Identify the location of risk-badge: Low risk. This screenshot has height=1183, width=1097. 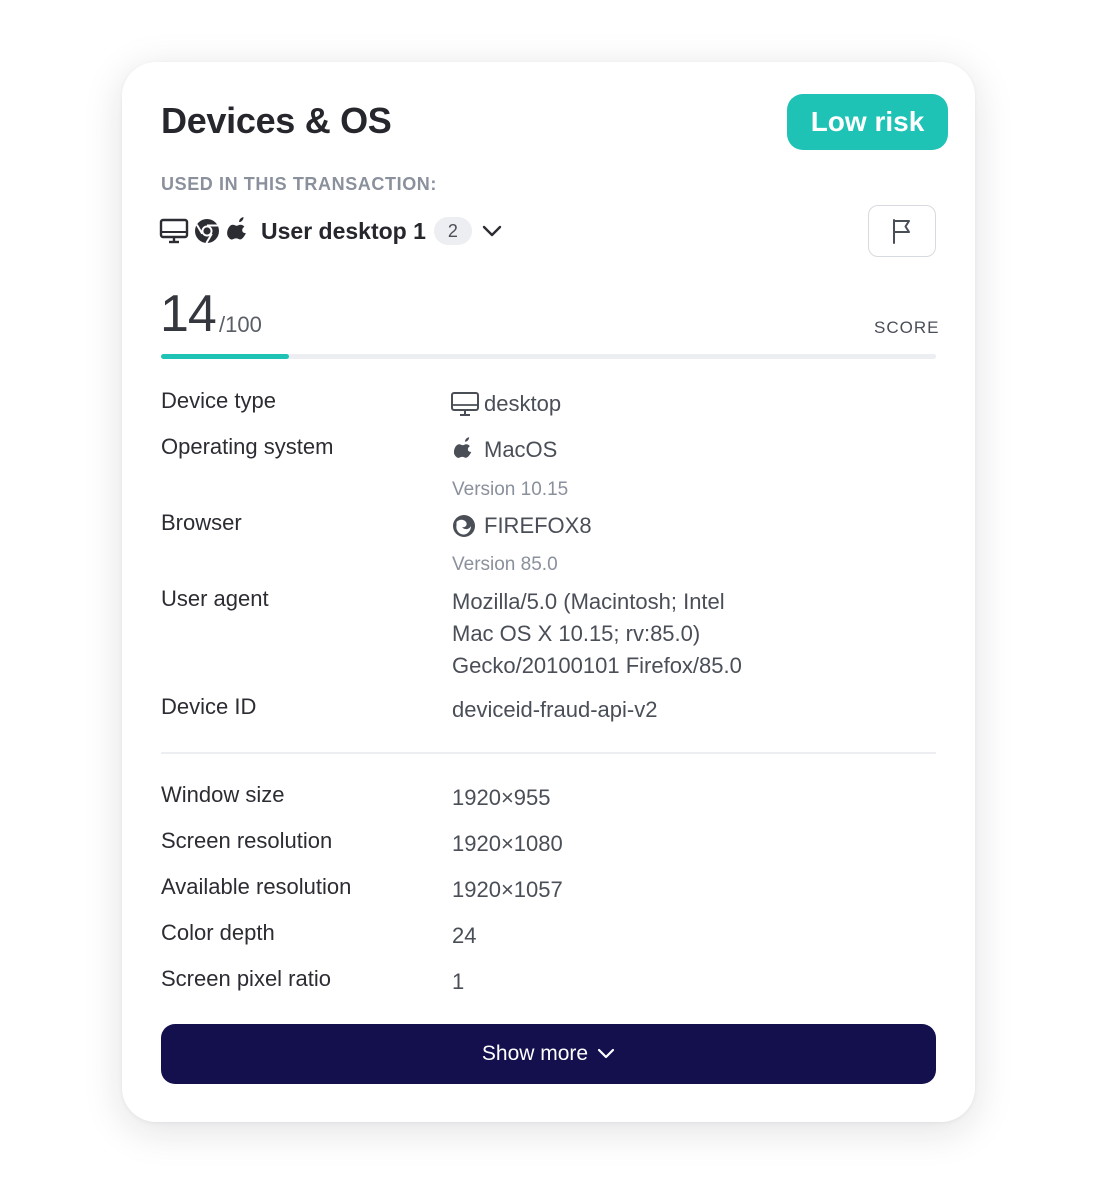
(867, 122).